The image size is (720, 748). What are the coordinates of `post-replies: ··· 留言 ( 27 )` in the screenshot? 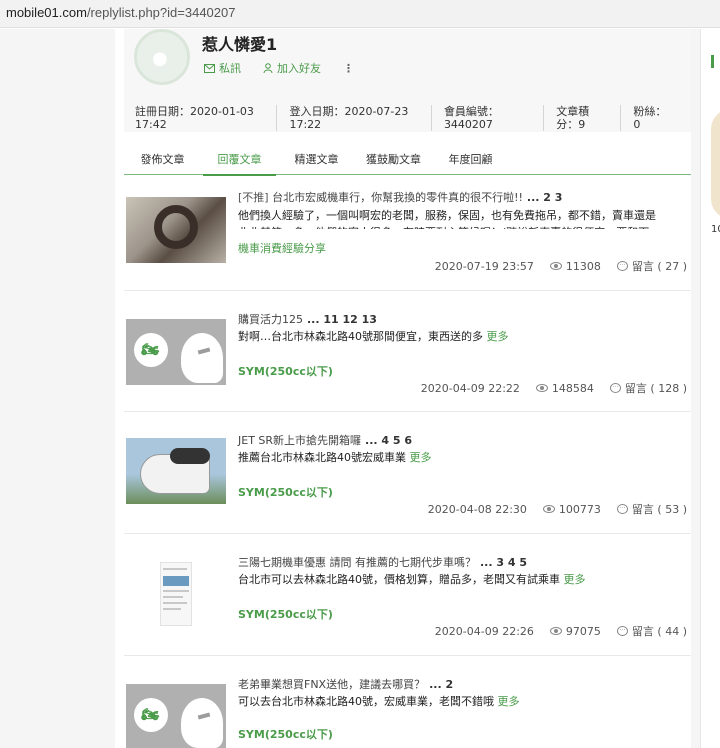 It's located at (651, 266).